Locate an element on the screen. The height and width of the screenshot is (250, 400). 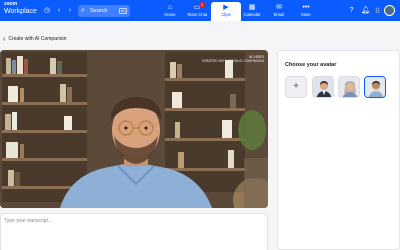
email-icon: ✉ is located at coordinates (279, 7).